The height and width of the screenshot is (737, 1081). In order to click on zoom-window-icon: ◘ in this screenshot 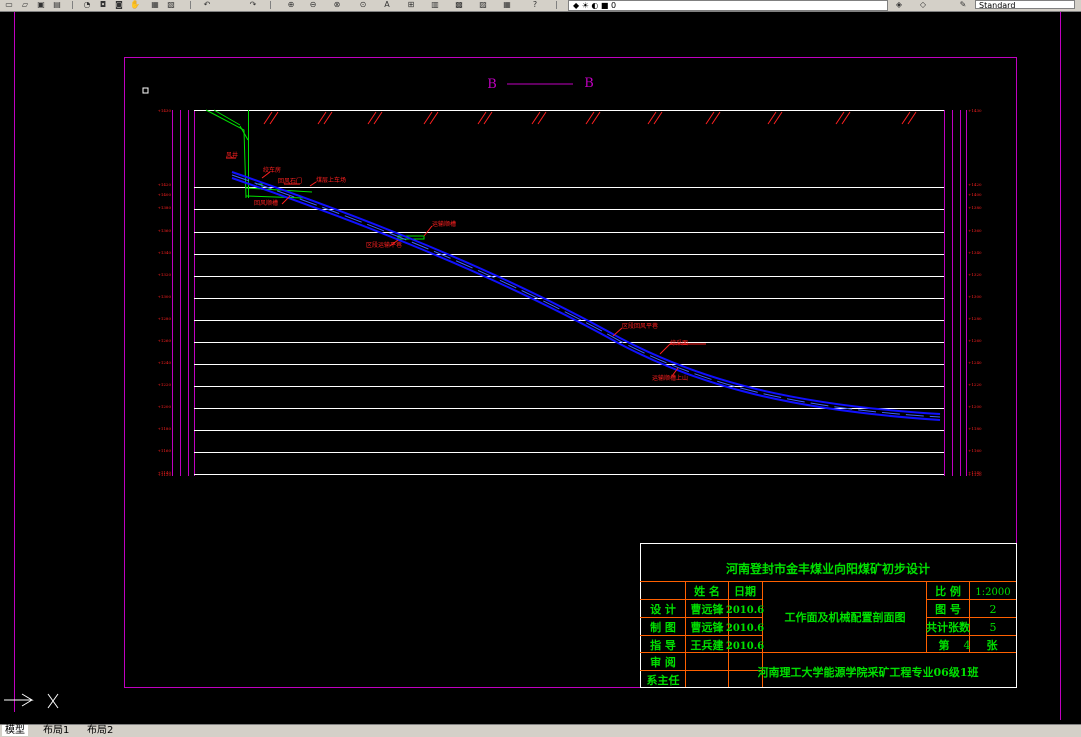, I will do `click(103, 4)`.